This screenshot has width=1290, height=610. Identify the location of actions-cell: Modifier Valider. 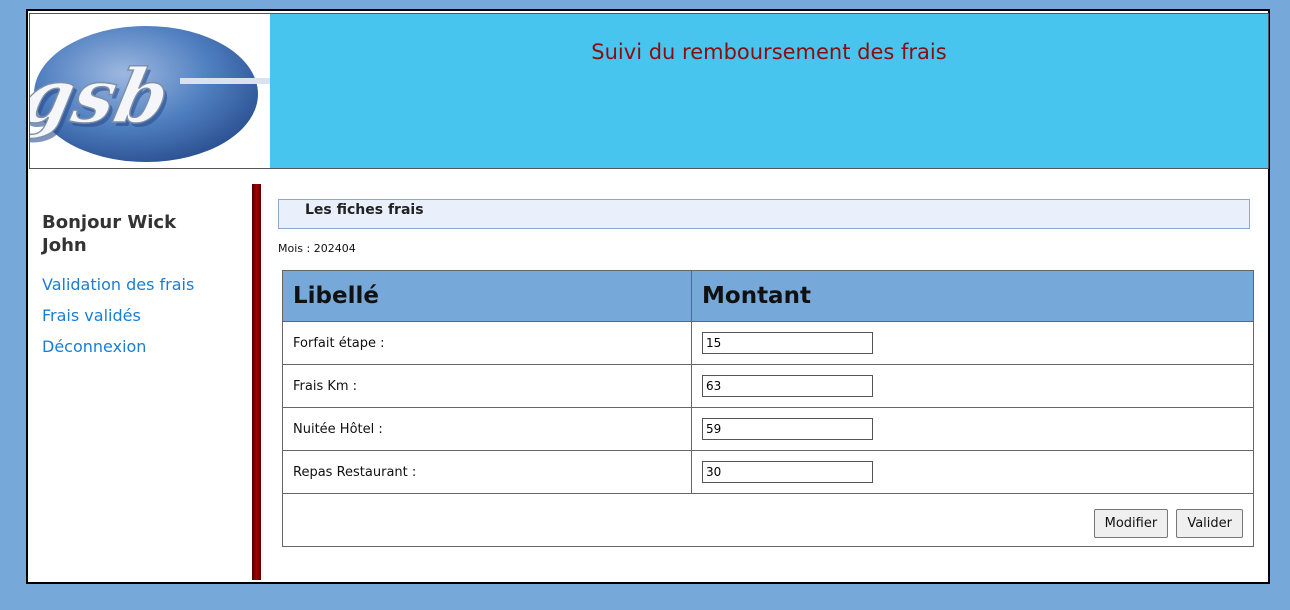
(768, 520).